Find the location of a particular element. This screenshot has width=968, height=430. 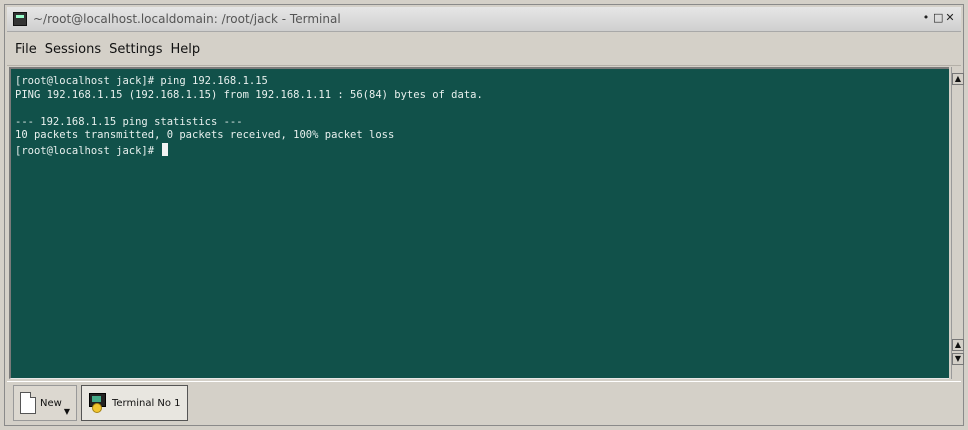

terminal-prompt: [root@localhost jack]# is located at coordinates (88, 150).